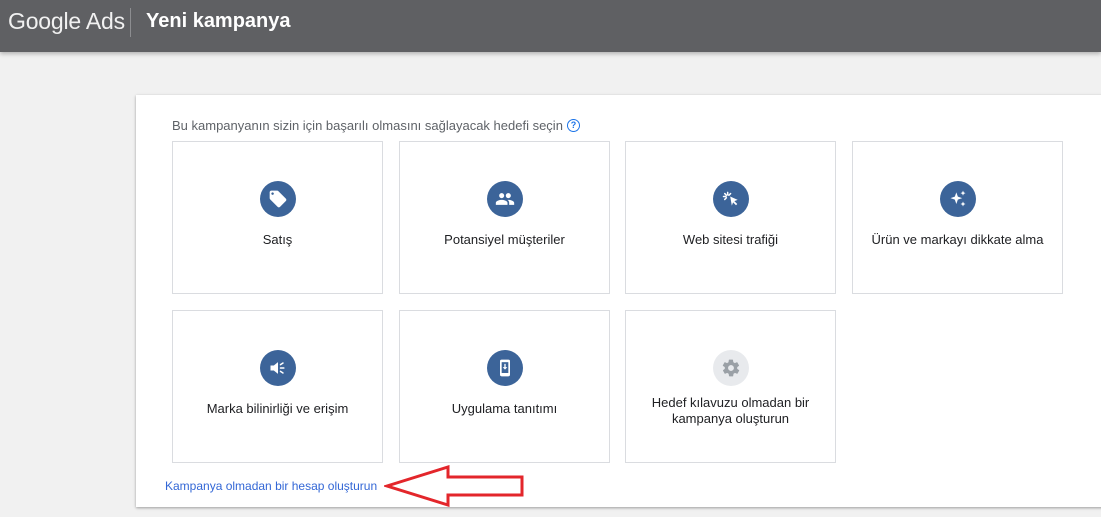  Describe the element at coordinates (218, 21) in the screenshot. I see `page-title: Yeni kampanya` at that location.